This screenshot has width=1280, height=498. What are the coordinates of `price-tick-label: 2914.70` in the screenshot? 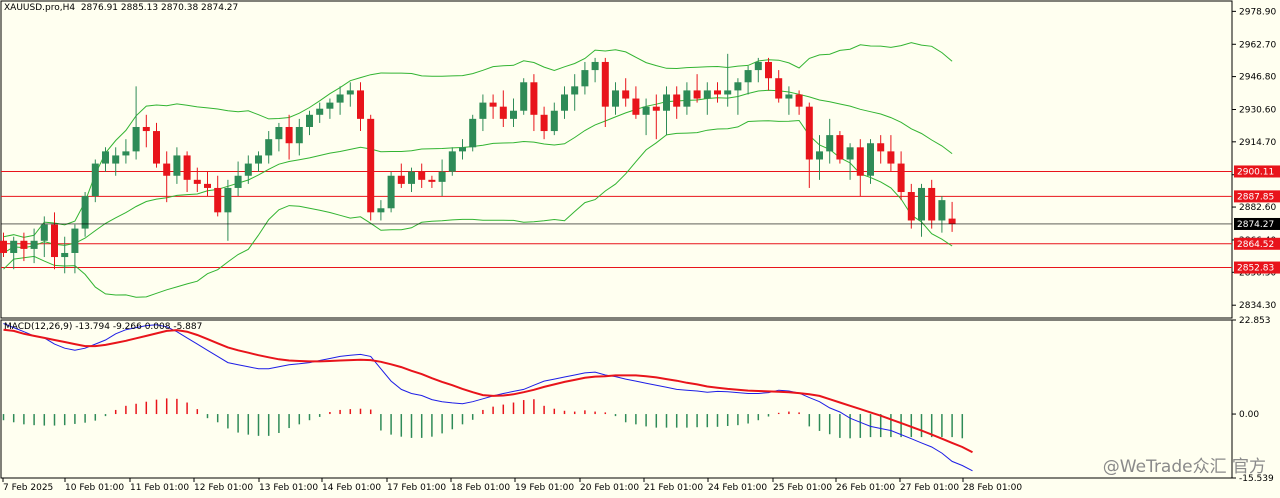 It's located at (1257, 143).